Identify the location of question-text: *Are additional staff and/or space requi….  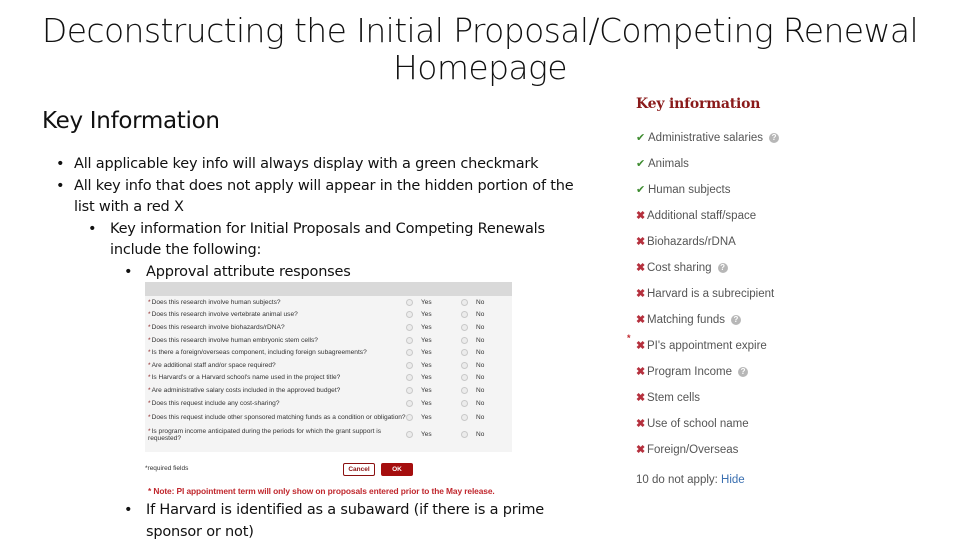
(277, 365).